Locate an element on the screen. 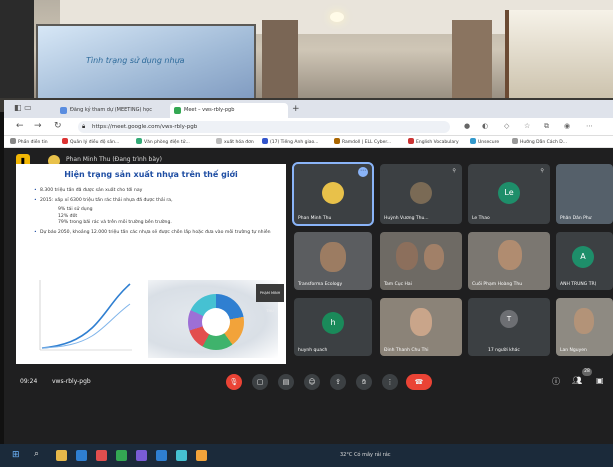  back-icon: ← is located at coordinates (20, 126).